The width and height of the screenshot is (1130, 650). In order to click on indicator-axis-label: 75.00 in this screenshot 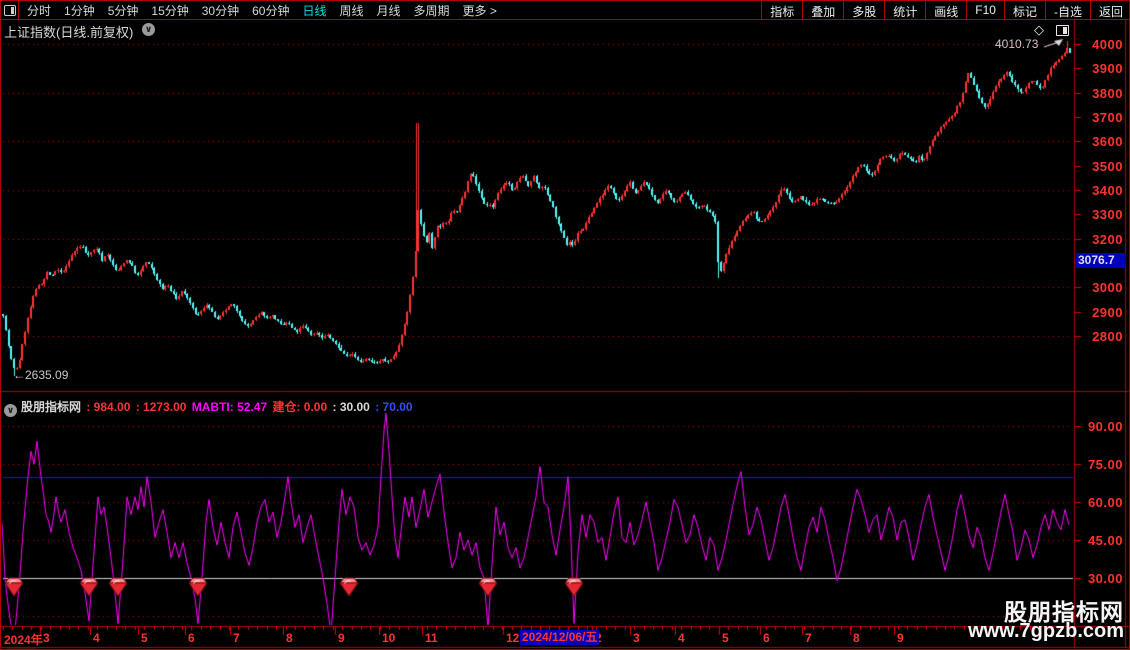, I will do `click(1105, 464)`.